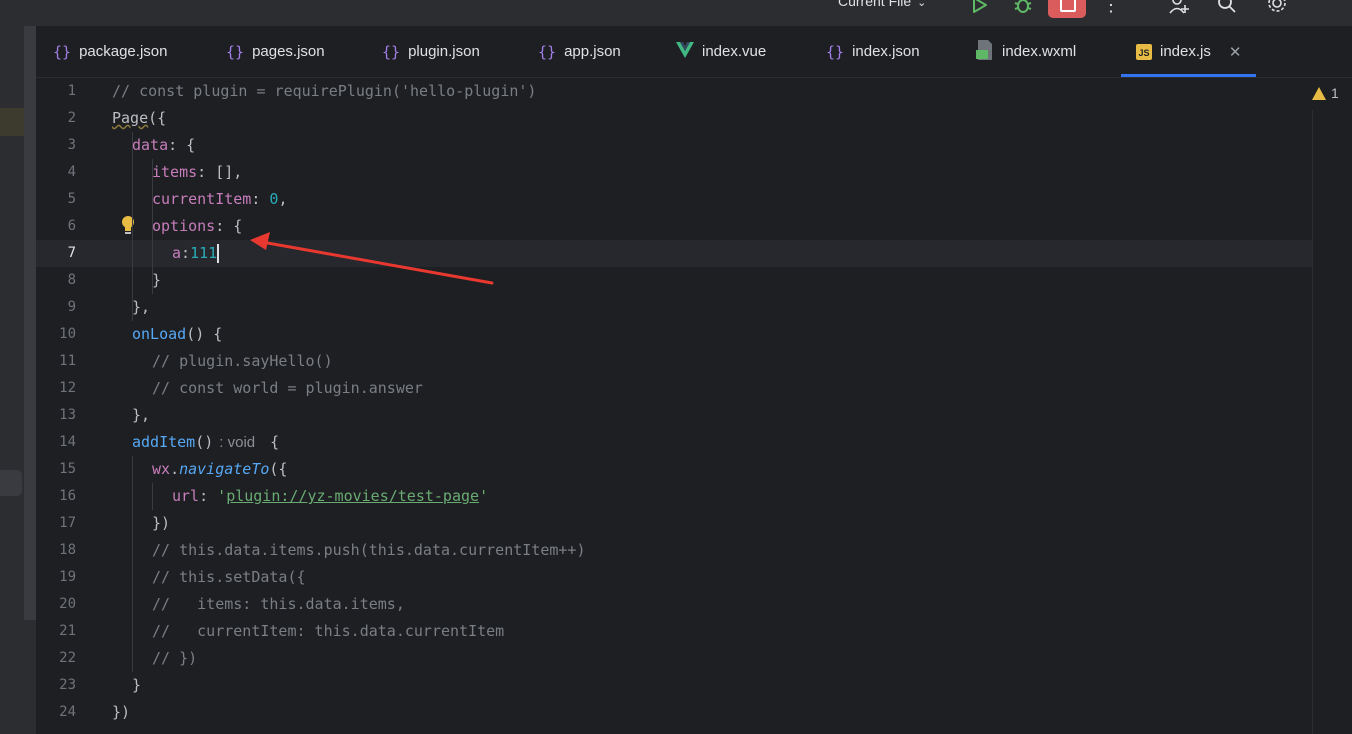 This screenshot has height=734, width=1352. Describe the element at coordinates (875, 4) in the screenshot. I see `run-configuration-label: Current File` at that location.